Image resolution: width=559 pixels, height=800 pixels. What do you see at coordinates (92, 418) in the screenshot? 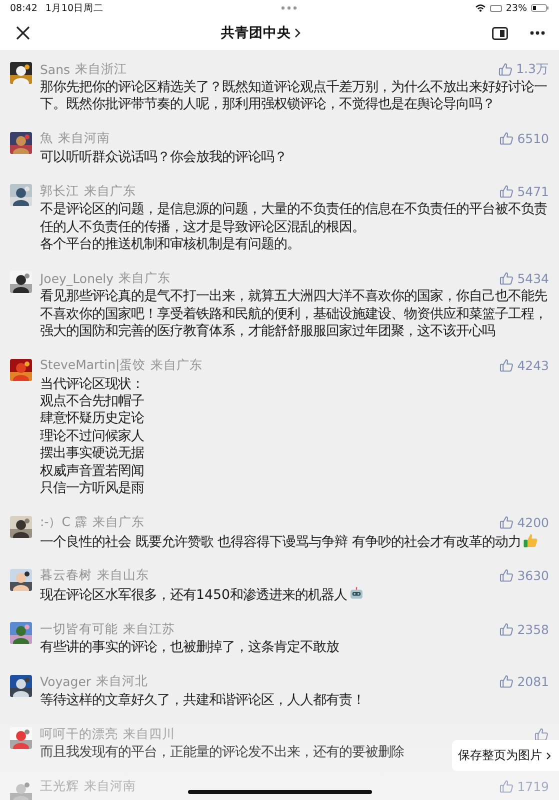
I see `comment-text: 肆意怀疑历史定论` at bounding box center [92, 418].